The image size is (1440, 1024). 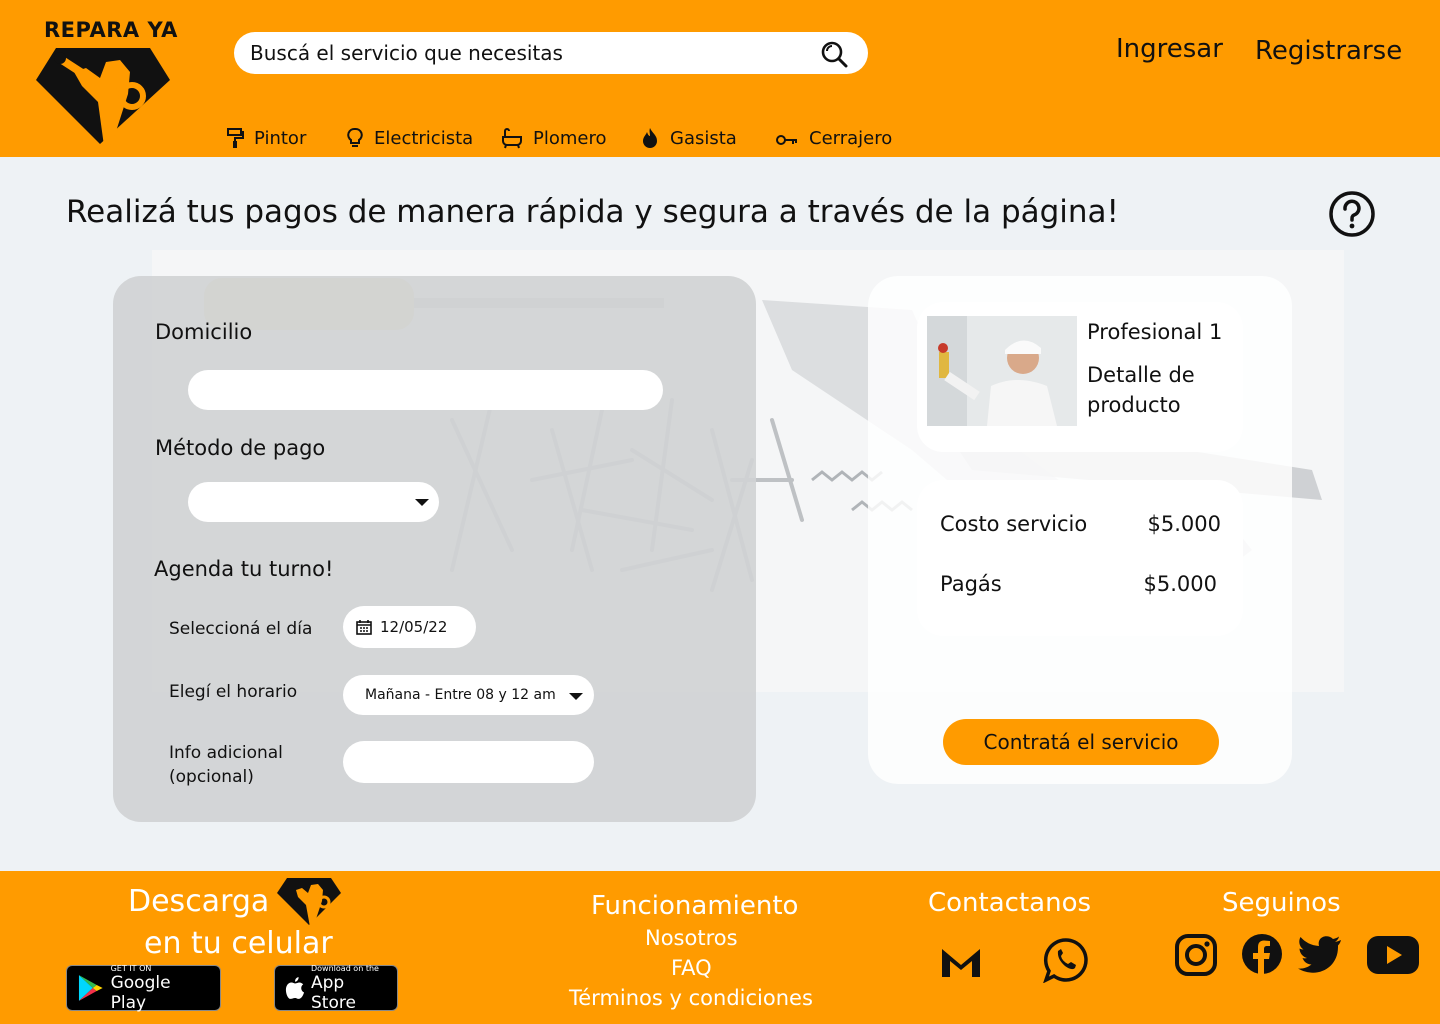 I want to click on address-input, so click(x=425, y=390).